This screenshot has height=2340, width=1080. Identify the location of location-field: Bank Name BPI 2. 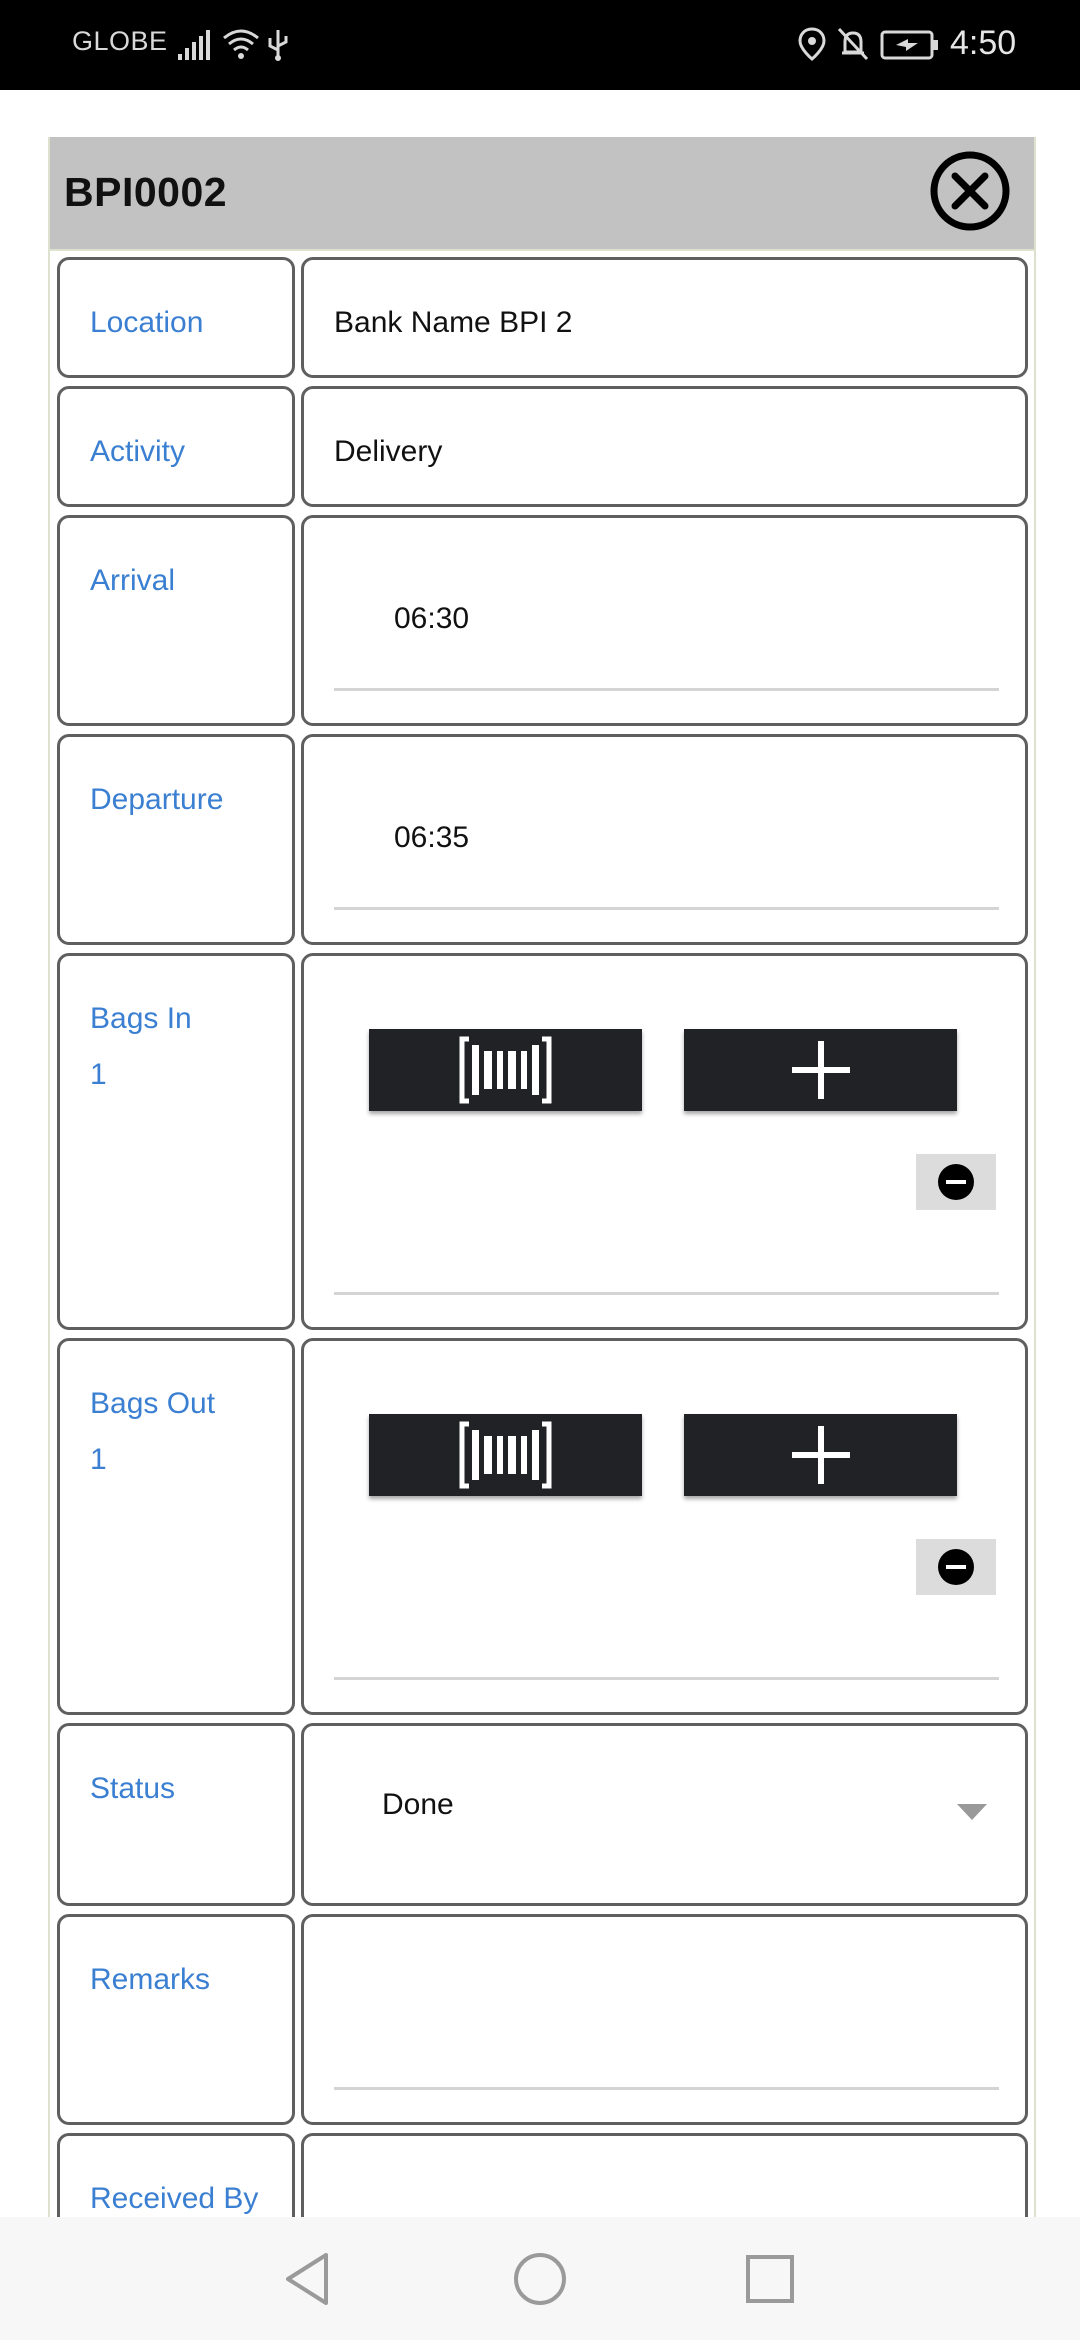
(664, 317).